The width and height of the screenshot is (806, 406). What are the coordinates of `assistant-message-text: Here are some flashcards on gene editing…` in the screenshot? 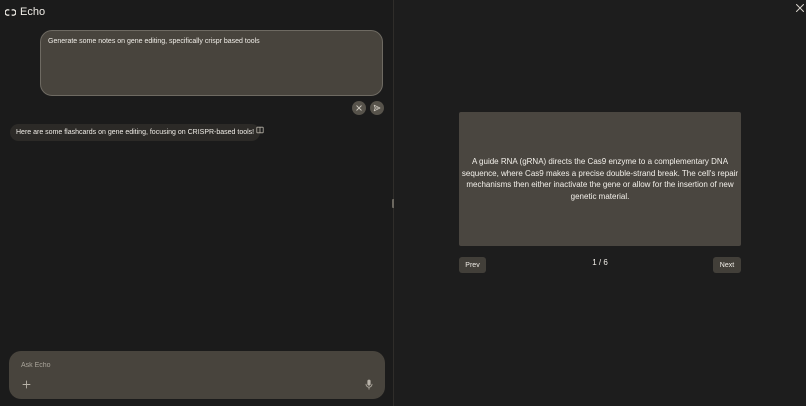 It's located at (135, 132).